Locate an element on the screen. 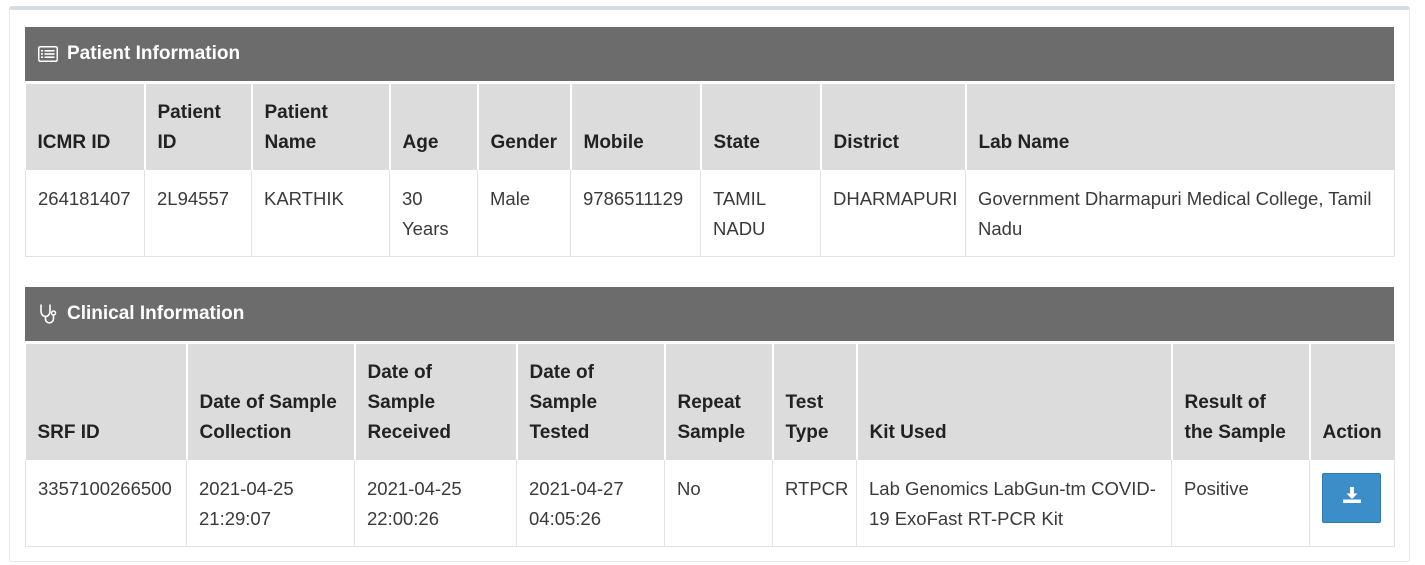 This screenshot has width=1425, height=565. column-header: SRF ID is located at coordinates (106, 400).